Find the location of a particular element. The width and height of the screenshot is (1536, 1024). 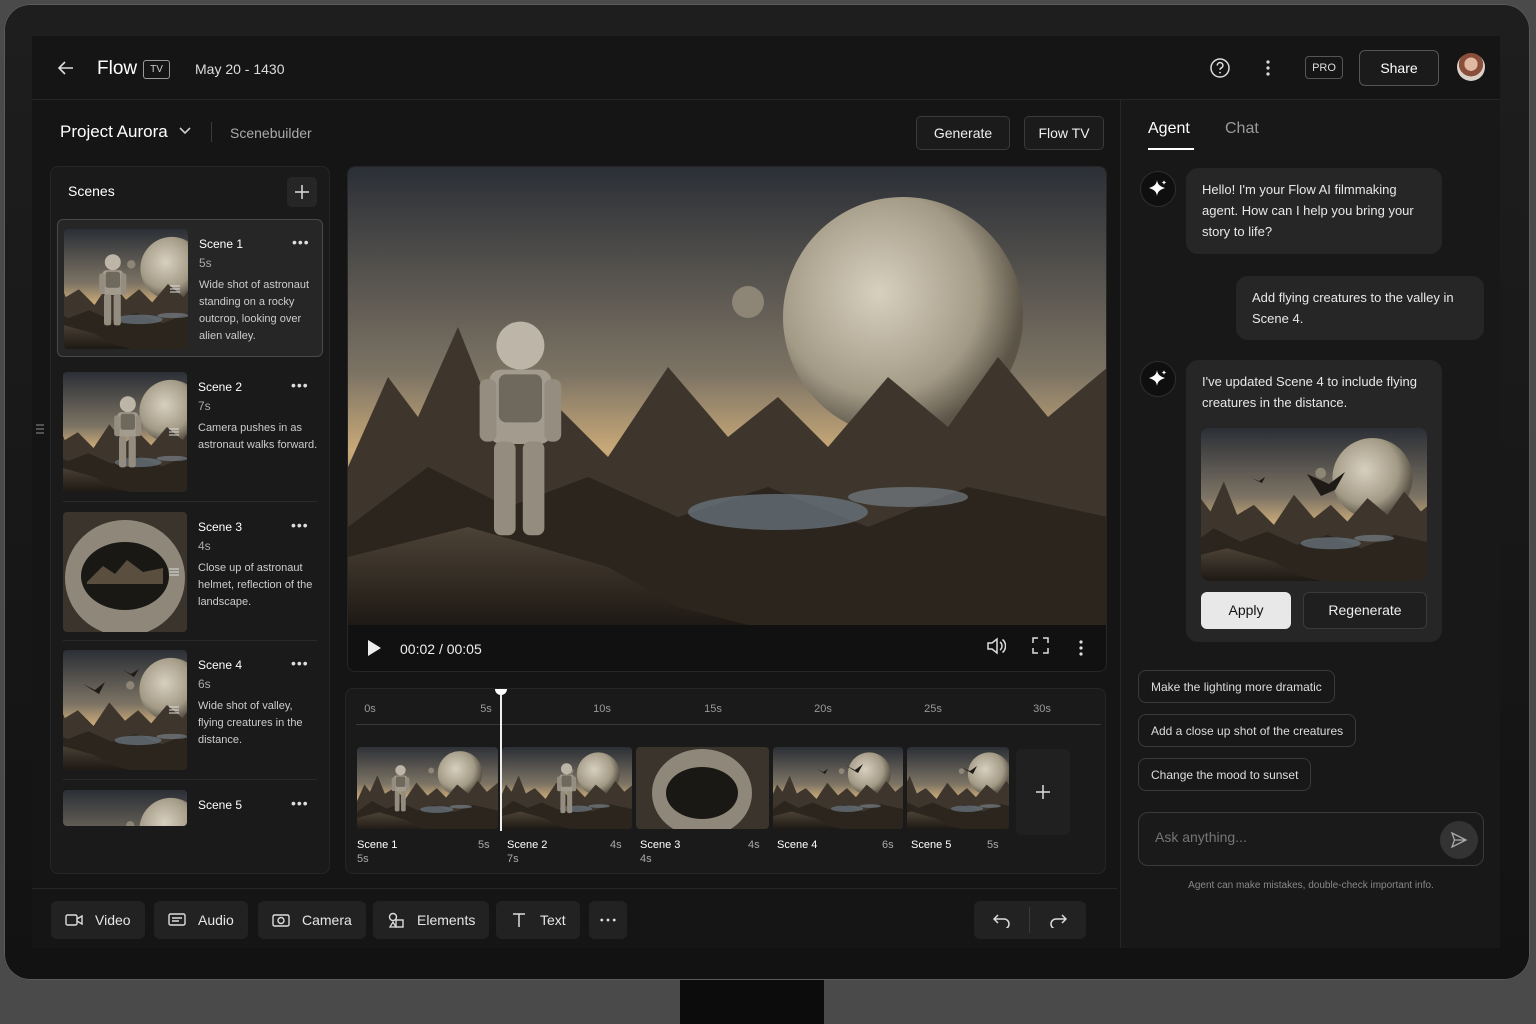

undo-icon is located at coordinates (1002, 920).